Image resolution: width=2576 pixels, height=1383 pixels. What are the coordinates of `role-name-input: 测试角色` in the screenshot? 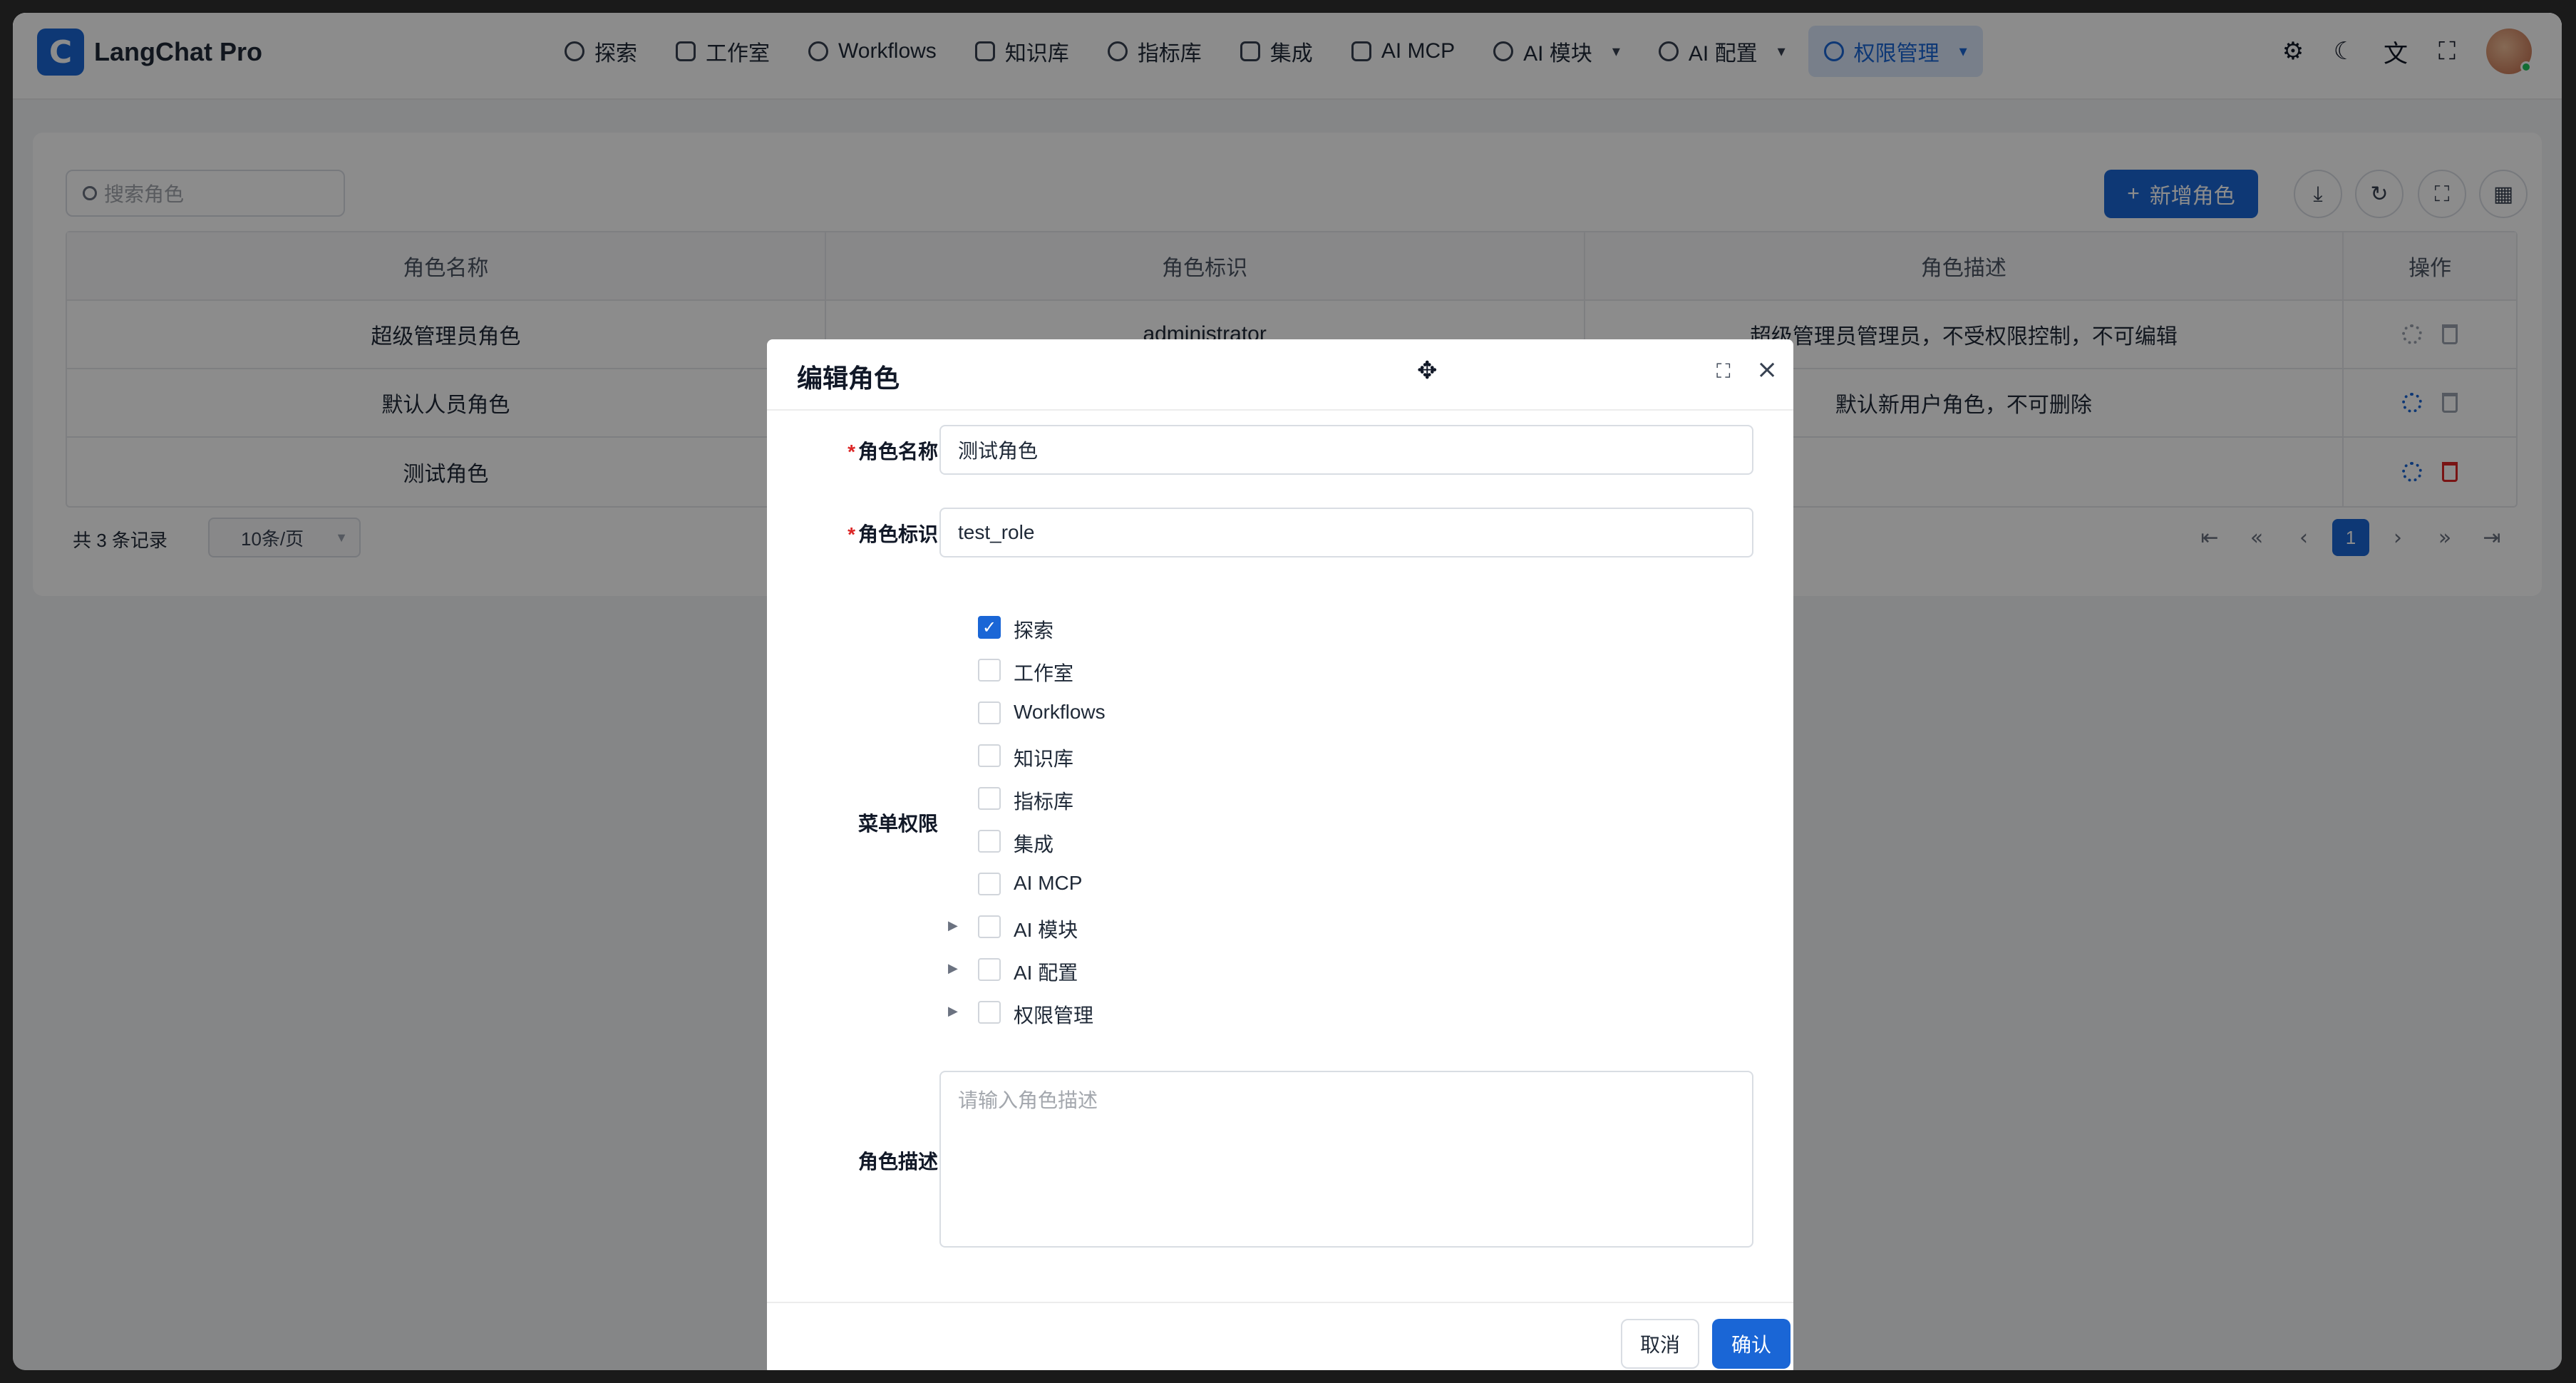 It's located at (1346, 450).